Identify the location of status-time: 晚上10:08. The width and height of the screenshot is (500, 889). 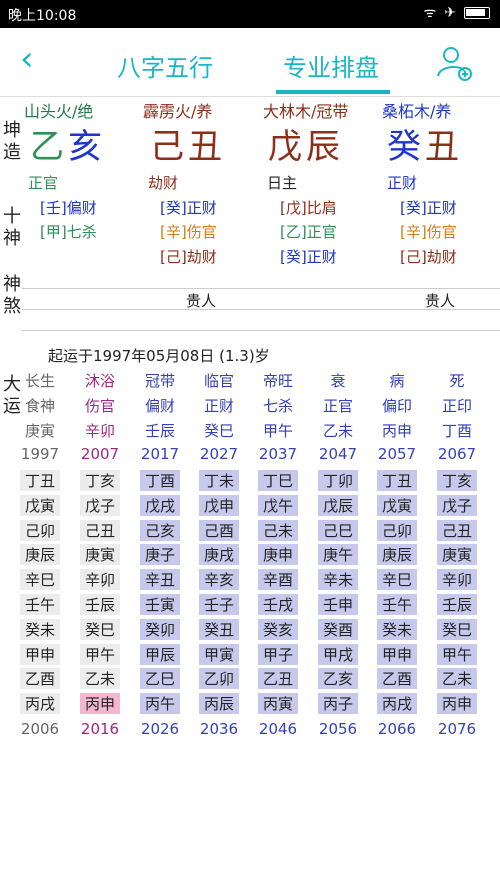
(42, 16).